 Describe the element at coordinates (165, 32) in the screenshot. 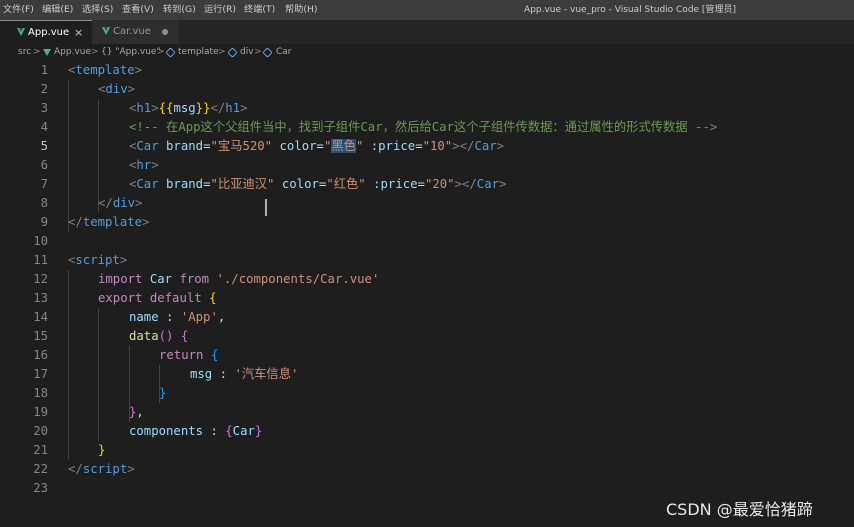

I see `unsaved-dot-icon` at that location.